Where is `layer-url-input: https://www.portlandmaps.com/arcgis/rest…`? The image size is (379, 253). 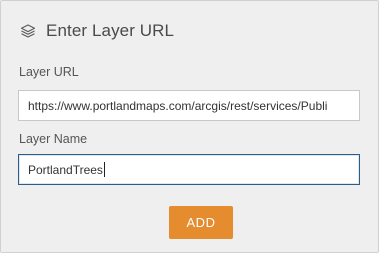 layer-url-input: https://www.portlandmaps.com/arcgis/rest… is located at coordinates (189, 105).